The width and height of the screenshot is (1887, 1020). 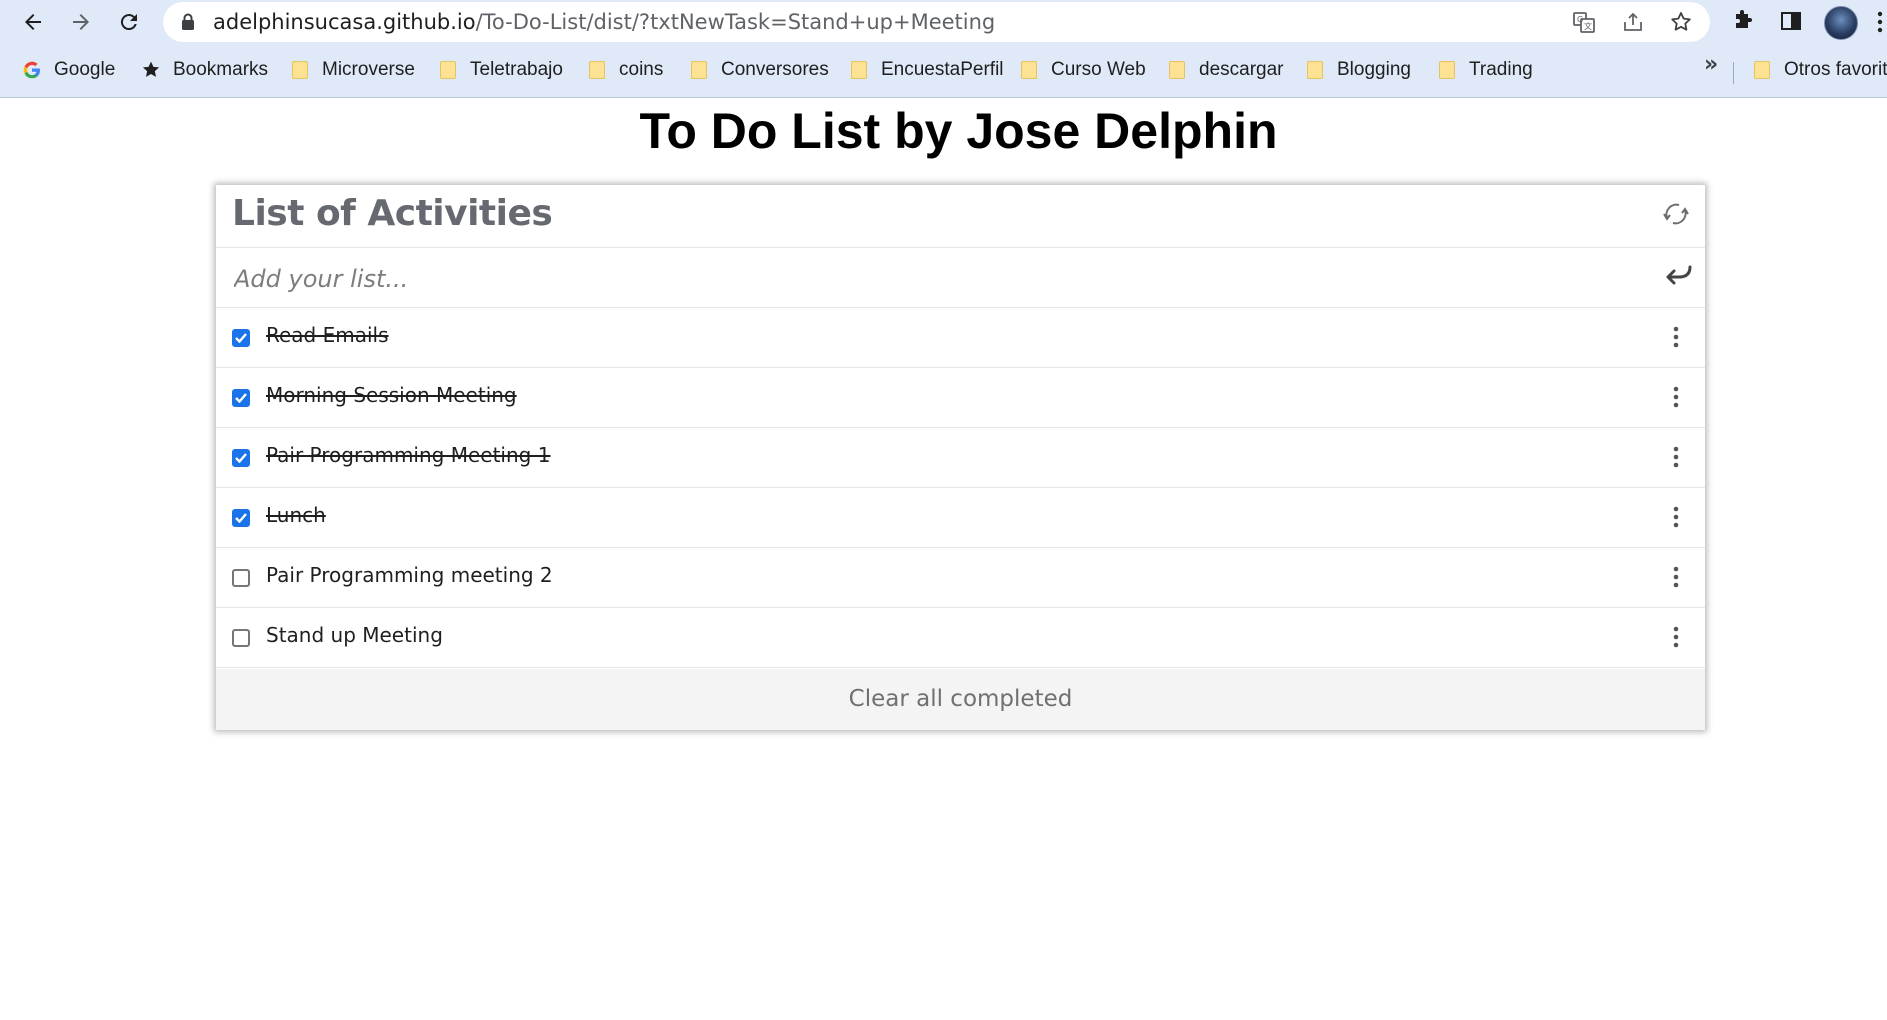 I want to click on bookmark-label: Otros favorit, so click(x=1835, y=69).